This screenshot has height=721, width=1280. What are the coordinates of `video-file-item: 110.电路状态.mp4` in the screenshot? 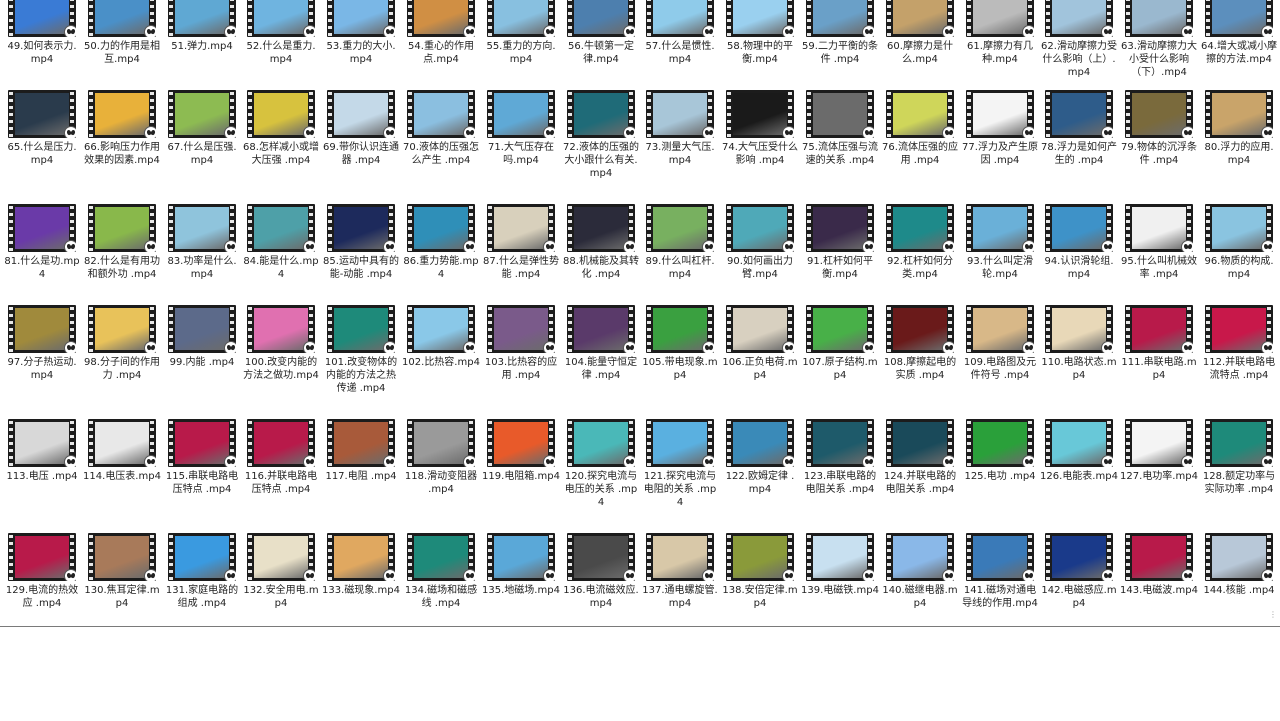 It's located at (1079, 358).